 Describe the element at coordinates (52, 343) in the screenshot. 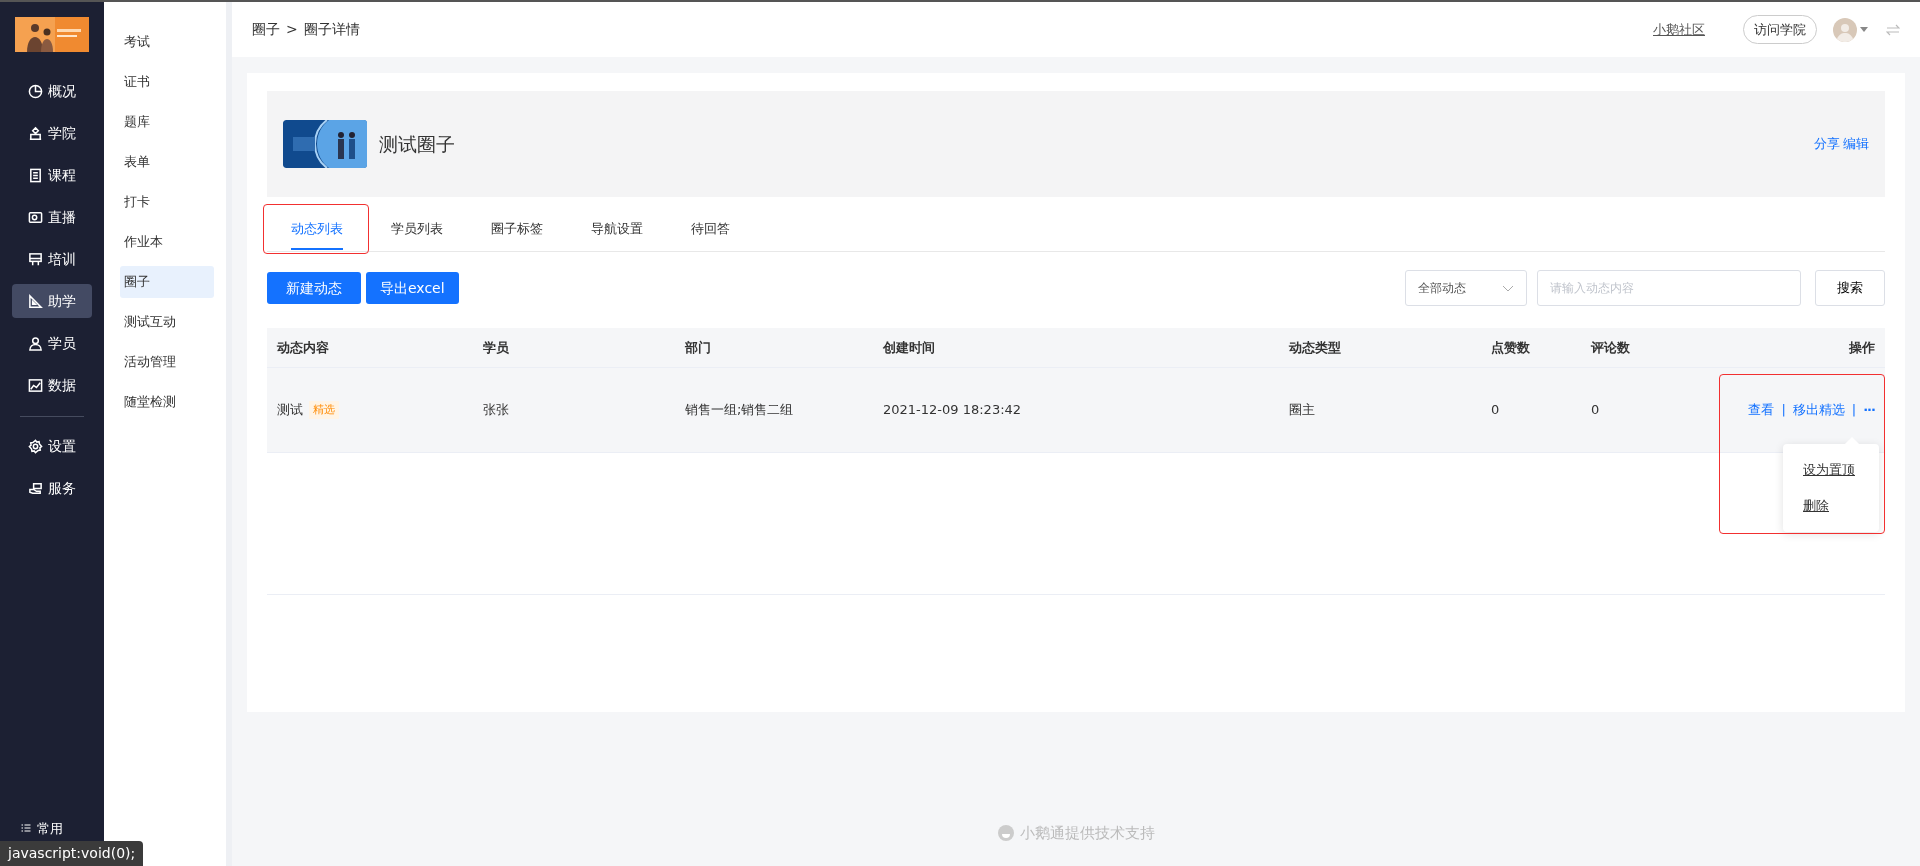

I see `sidebar-item: 学员` at that location.